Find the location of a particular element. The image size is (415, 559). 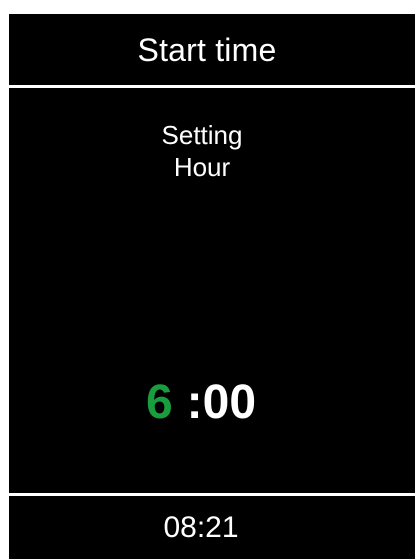

current-time: 08:21 is located at coordinates (201, 527).